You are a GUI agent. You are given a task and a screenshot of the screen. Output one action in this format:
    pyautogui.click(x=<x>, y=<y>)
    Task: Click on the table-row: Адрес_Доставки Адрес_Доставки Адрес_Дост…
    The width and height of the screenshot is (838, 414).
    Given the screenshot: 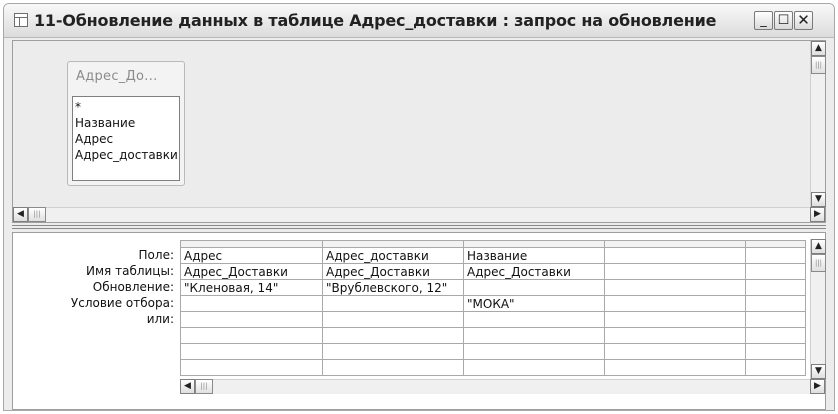 What is the action you would take?
    pyautogui.click(x=493, y=271)
    